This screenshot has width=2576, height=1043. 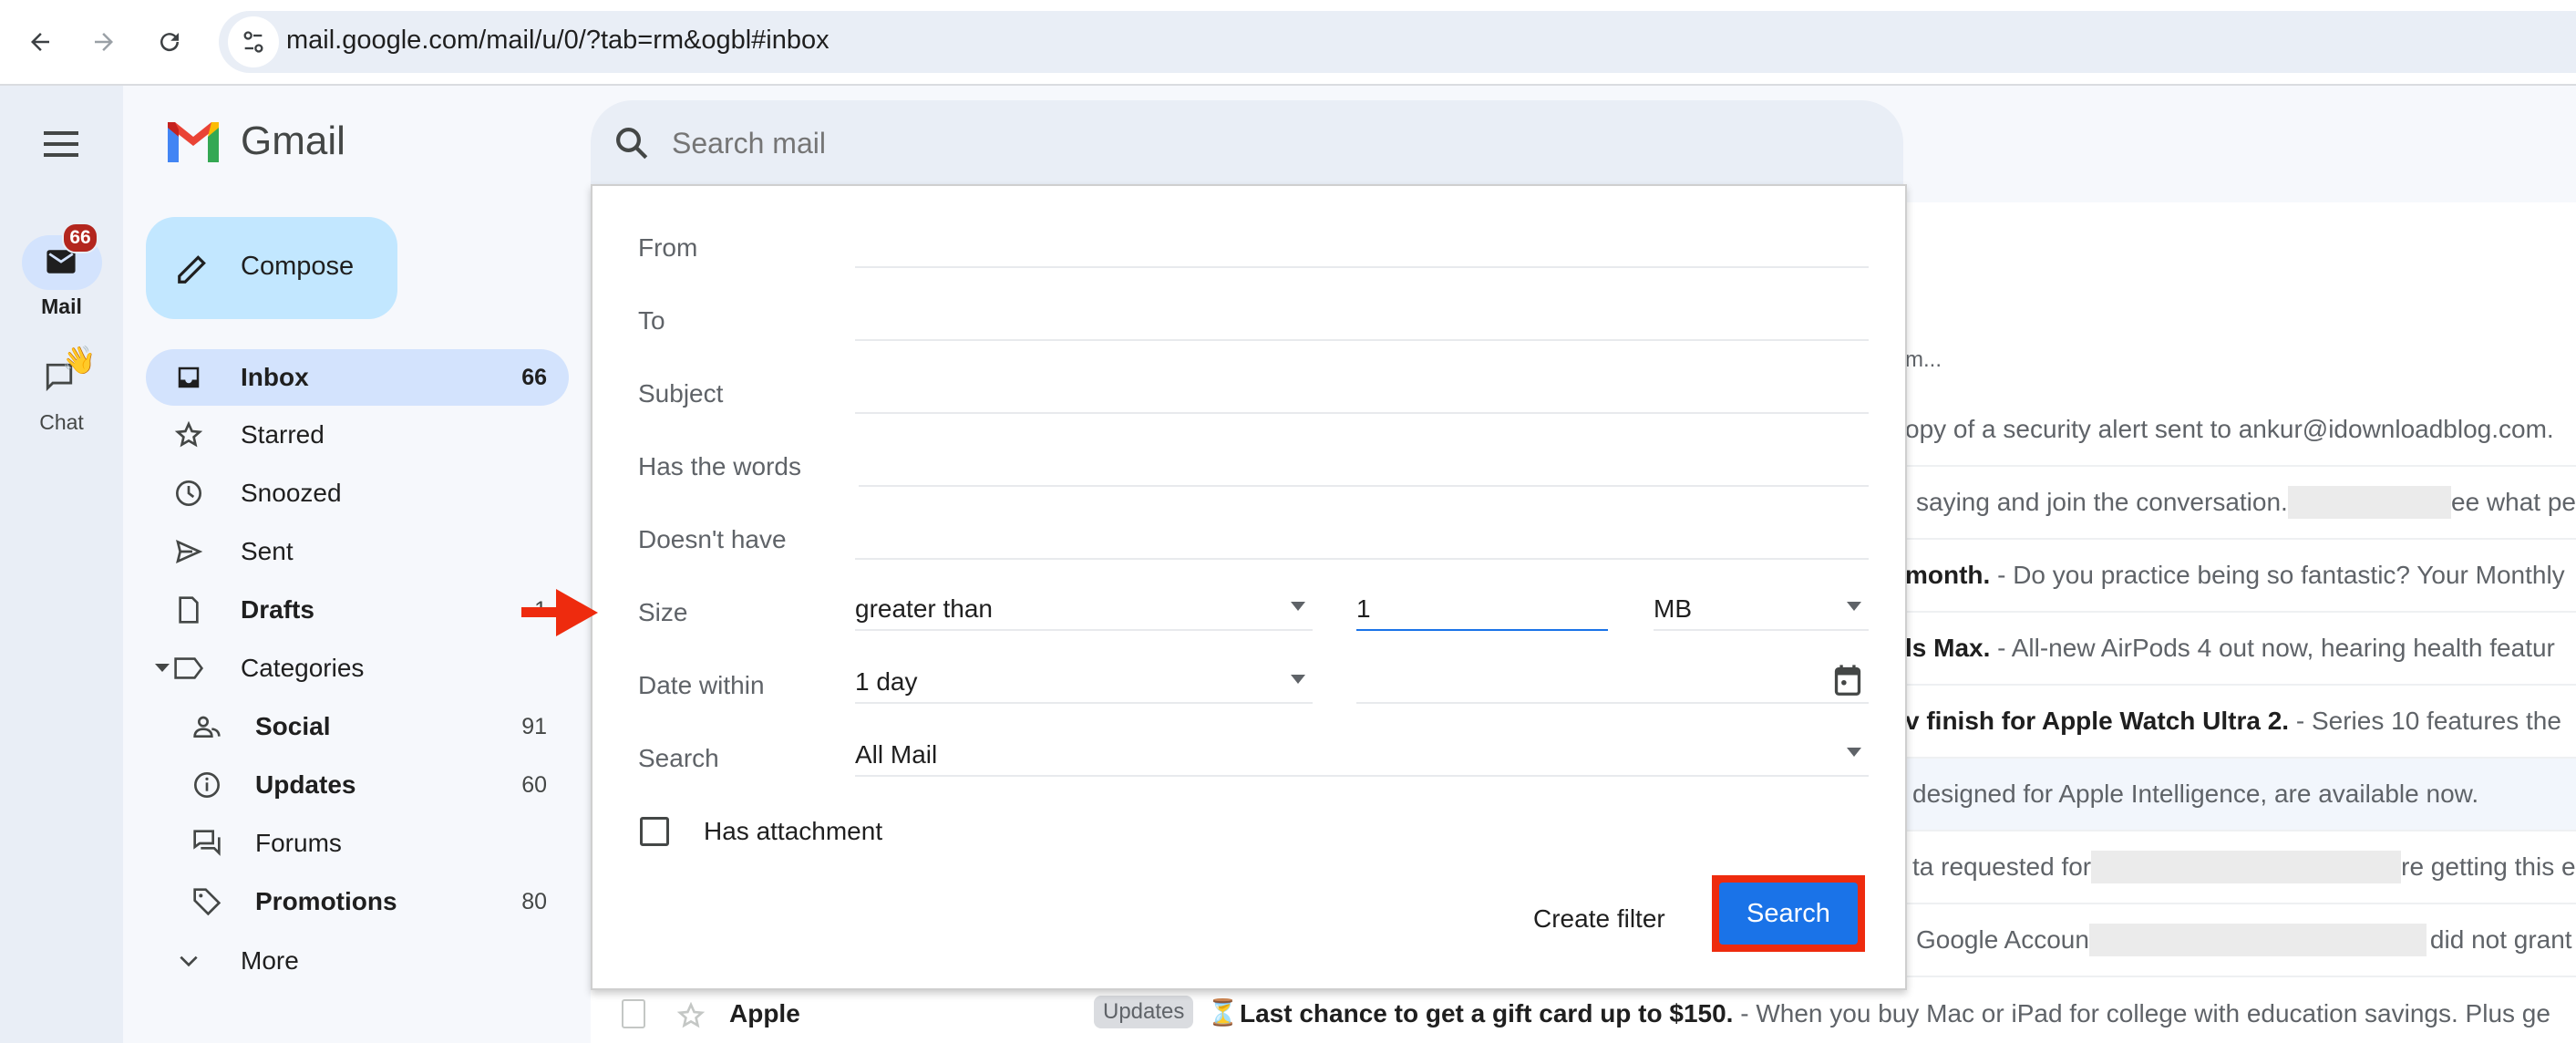 I want to click on gmail-logo-icon, so click(x=193, y=142).